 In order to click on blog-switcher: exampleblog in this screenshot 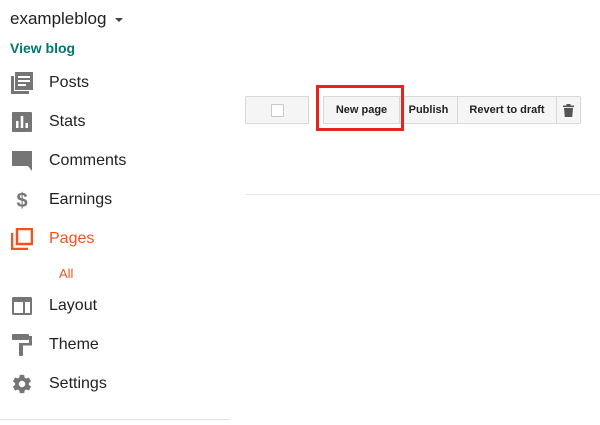, I will do `click(67, 19)`.